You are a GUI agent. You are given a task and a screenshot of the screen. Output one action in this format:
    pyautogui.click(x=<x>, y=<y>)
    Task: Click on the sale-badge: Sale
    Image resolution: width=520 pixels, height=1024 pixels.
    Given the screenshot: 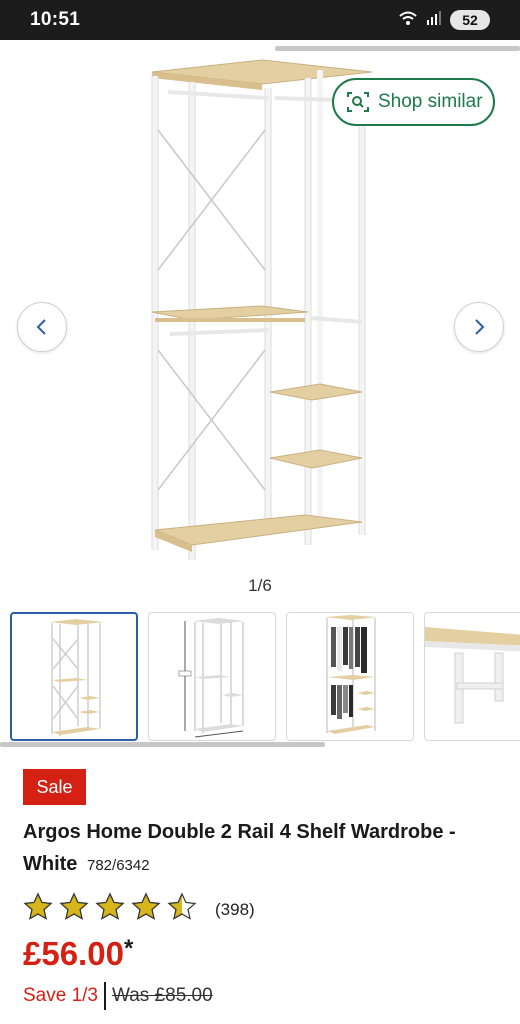 What is the action you would take?
    pyautogui.click(x=54, y=787)
    